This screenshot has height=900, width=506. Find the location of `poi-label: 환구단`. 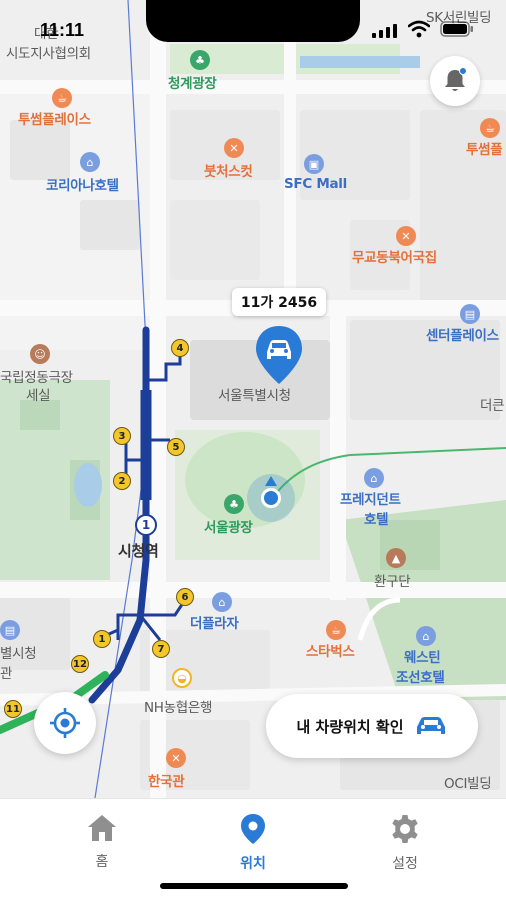

poi-label: 환구단 is located at coordinates (392, 580).